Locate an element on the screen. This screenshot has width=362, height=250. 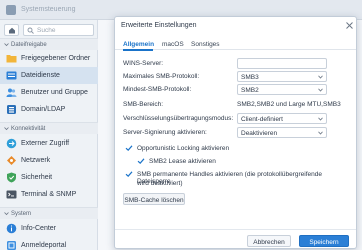
encryption-select: Client-definiert is located at coordinates (282, 118).